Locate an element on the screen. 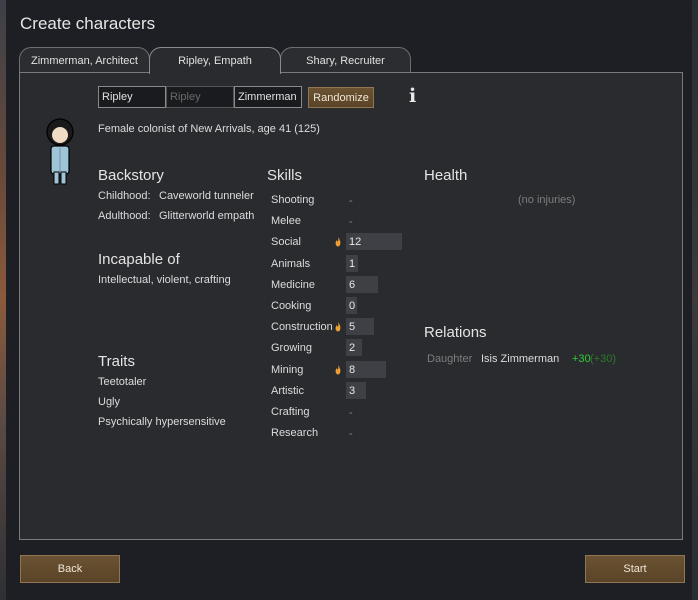 This screenshot has width=698, height=600. relation-name: Isis Zimmerman is located at coordinates (520, 359).